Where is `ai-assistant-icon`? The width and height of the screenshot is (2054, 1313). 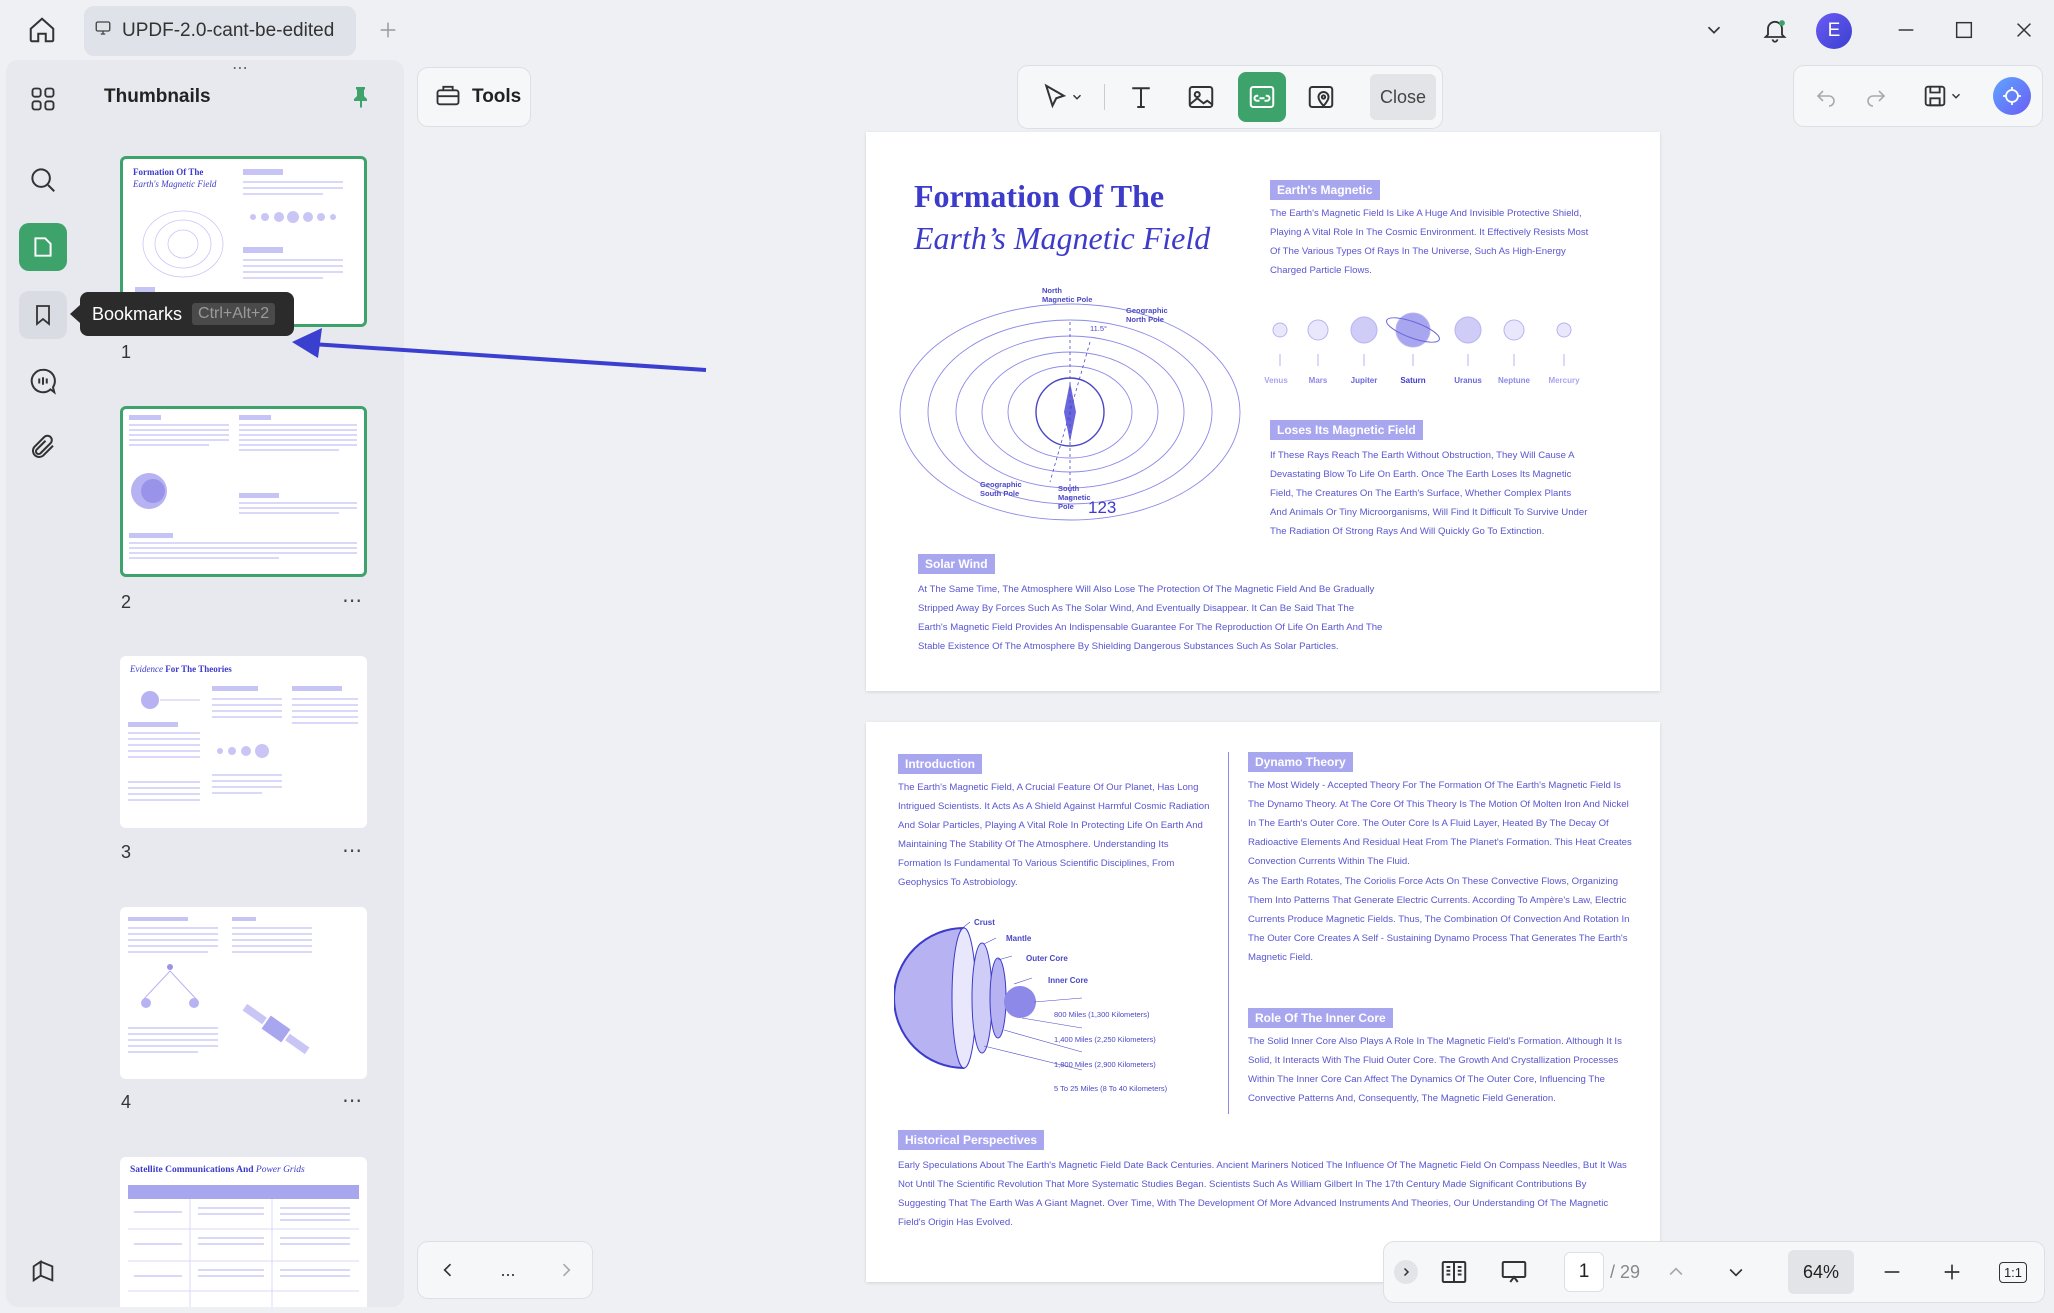
ai-assistant-icon is located at coordinates (2012, 96).